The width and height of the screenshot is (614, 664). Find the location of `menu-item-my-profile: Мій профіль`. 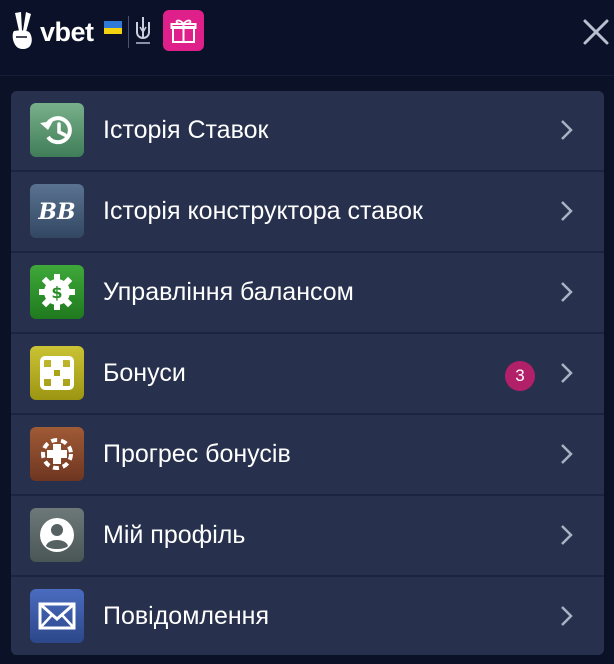

menu-item-my-profile: Мій профіль is located at coordinates (307, 535).